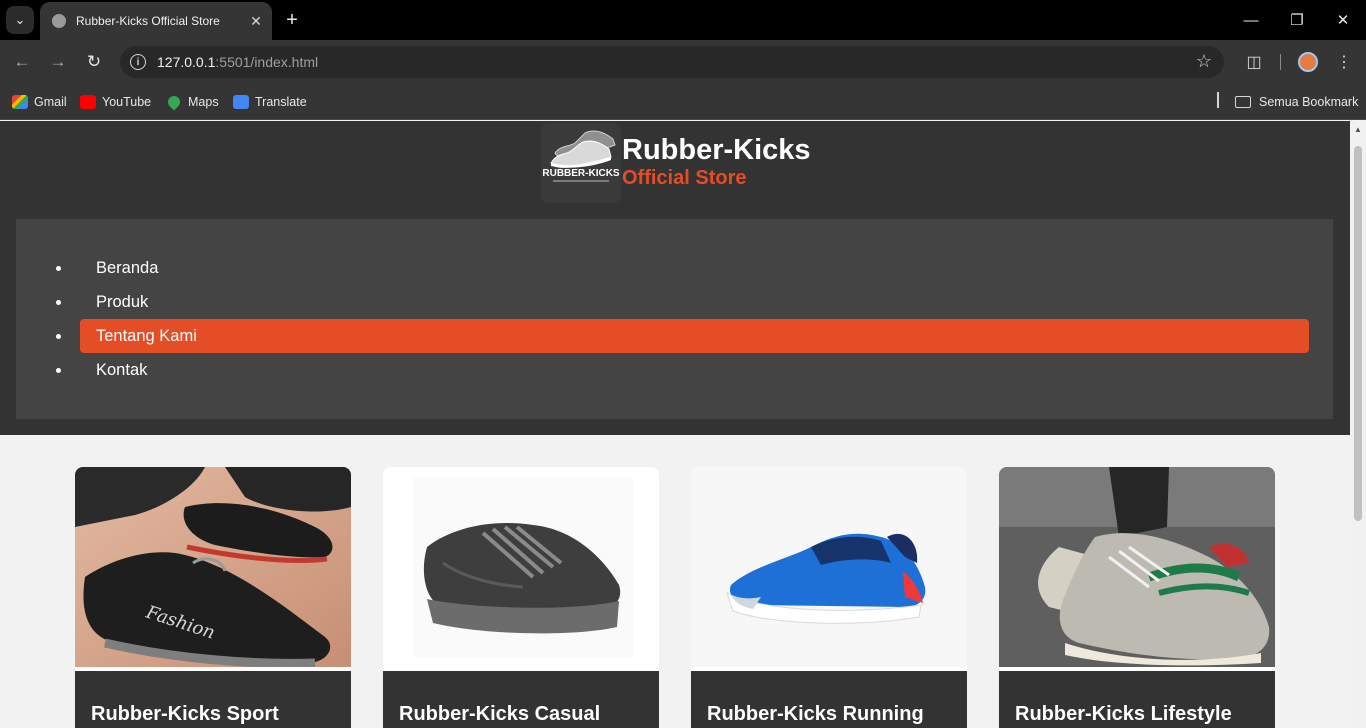  I want to click on bookmarks-divider, so click(1218, 100).